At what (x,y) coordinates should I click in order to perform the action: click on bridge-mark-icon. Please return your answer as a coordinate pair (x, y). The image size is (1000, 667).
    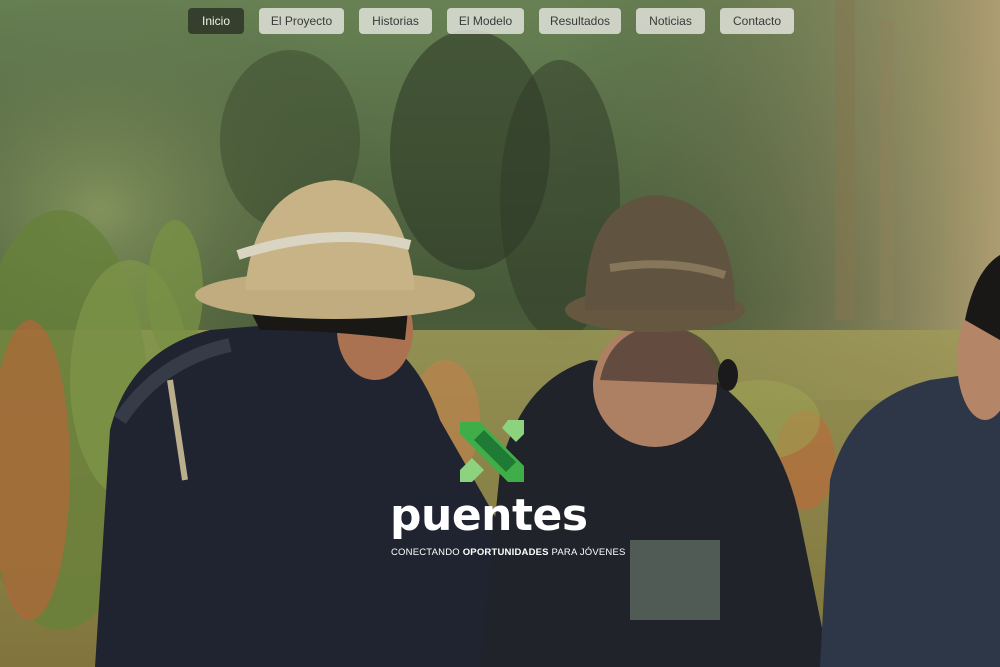
    Looking at the image, I should click on (492, 451).